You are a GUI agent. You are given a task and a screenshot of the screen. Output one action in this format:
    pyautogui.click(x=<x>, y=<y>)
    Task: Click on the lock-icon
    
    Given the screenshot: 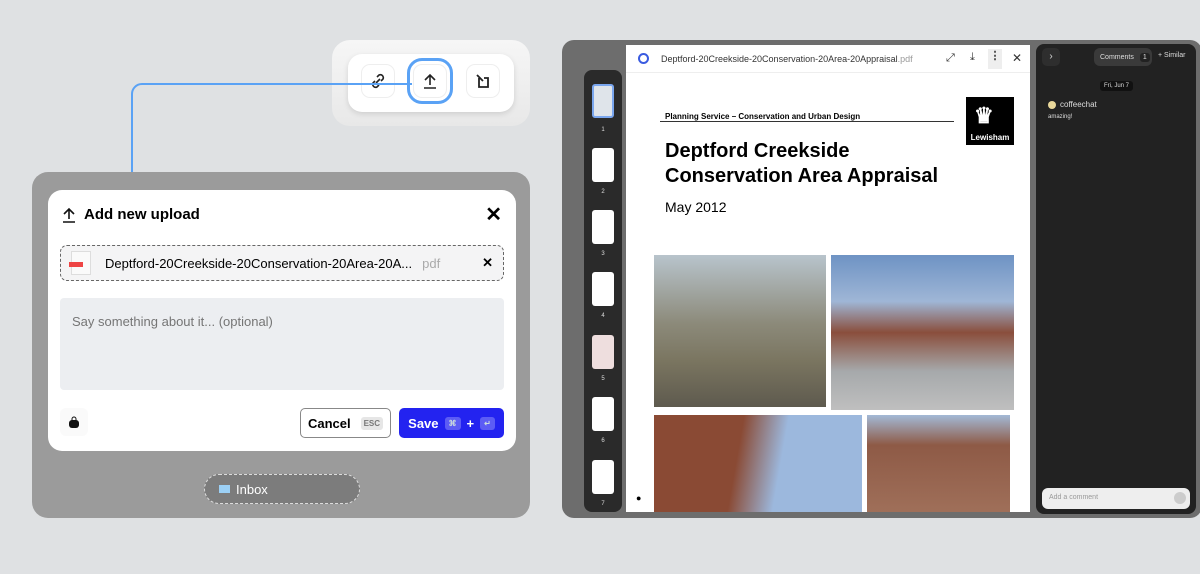 What is the action you would take?
    pyautogui.click(x=74, y=422)
    